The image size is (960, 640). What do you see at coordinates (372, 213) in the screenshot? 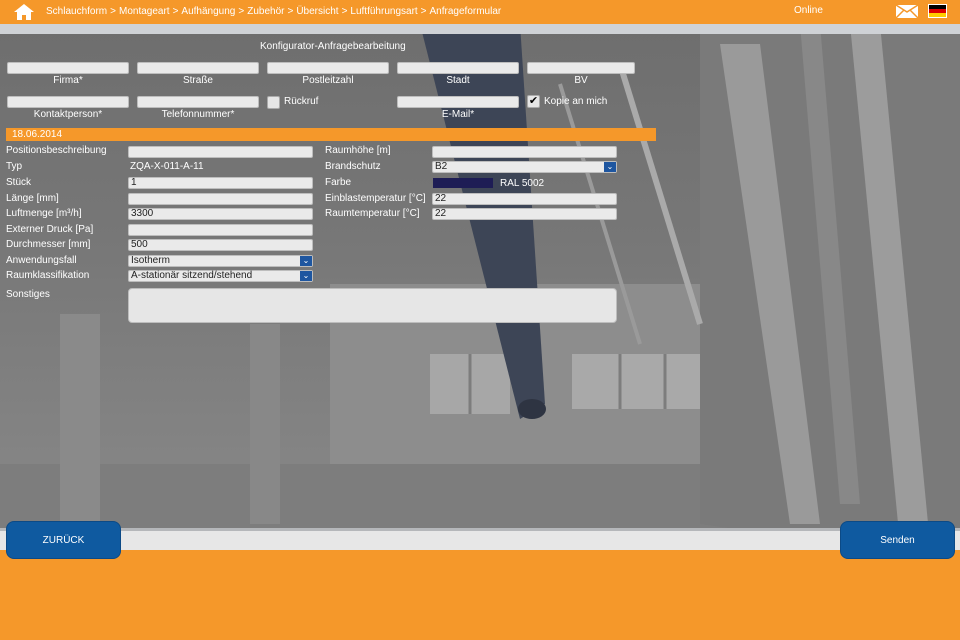
I see `raumtemperatur-label: Raumtemperatur [°C]` at bounding box center [372, 213].